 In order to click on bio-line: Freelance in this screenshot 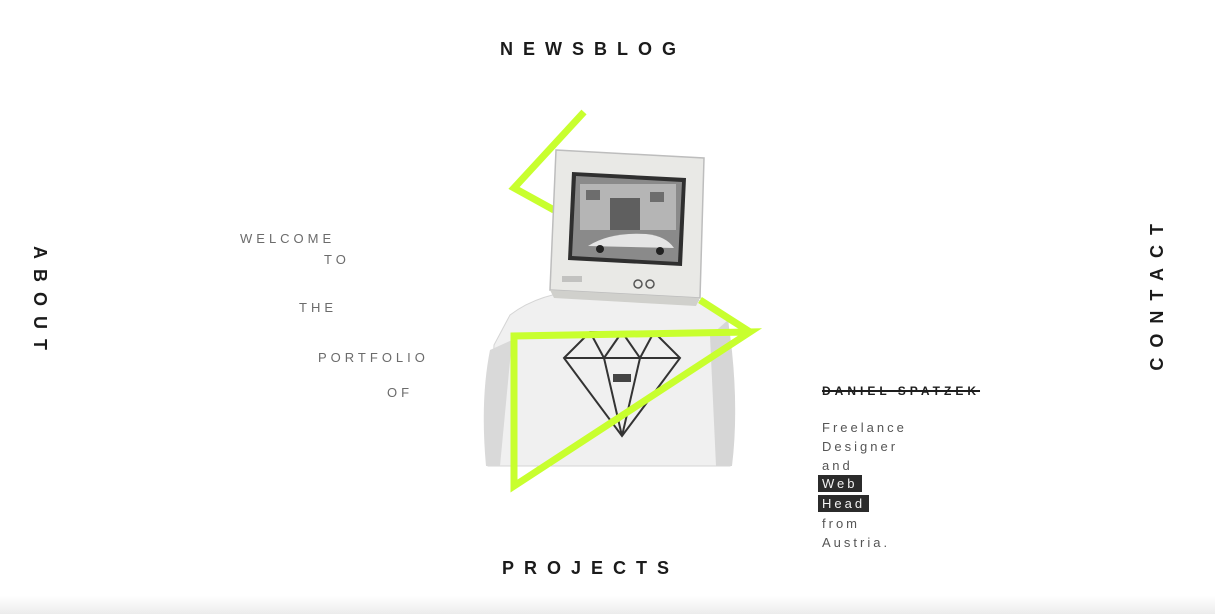, I will do `click(864, 427)`.